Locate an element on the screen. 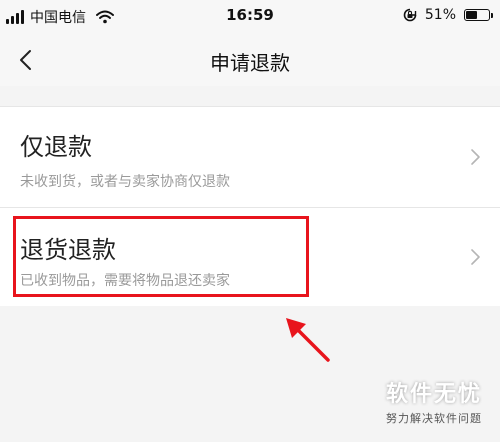 The width and height of the screenshot is (500, 442). battery-percent: 51% is located at coordinates (440, 15).